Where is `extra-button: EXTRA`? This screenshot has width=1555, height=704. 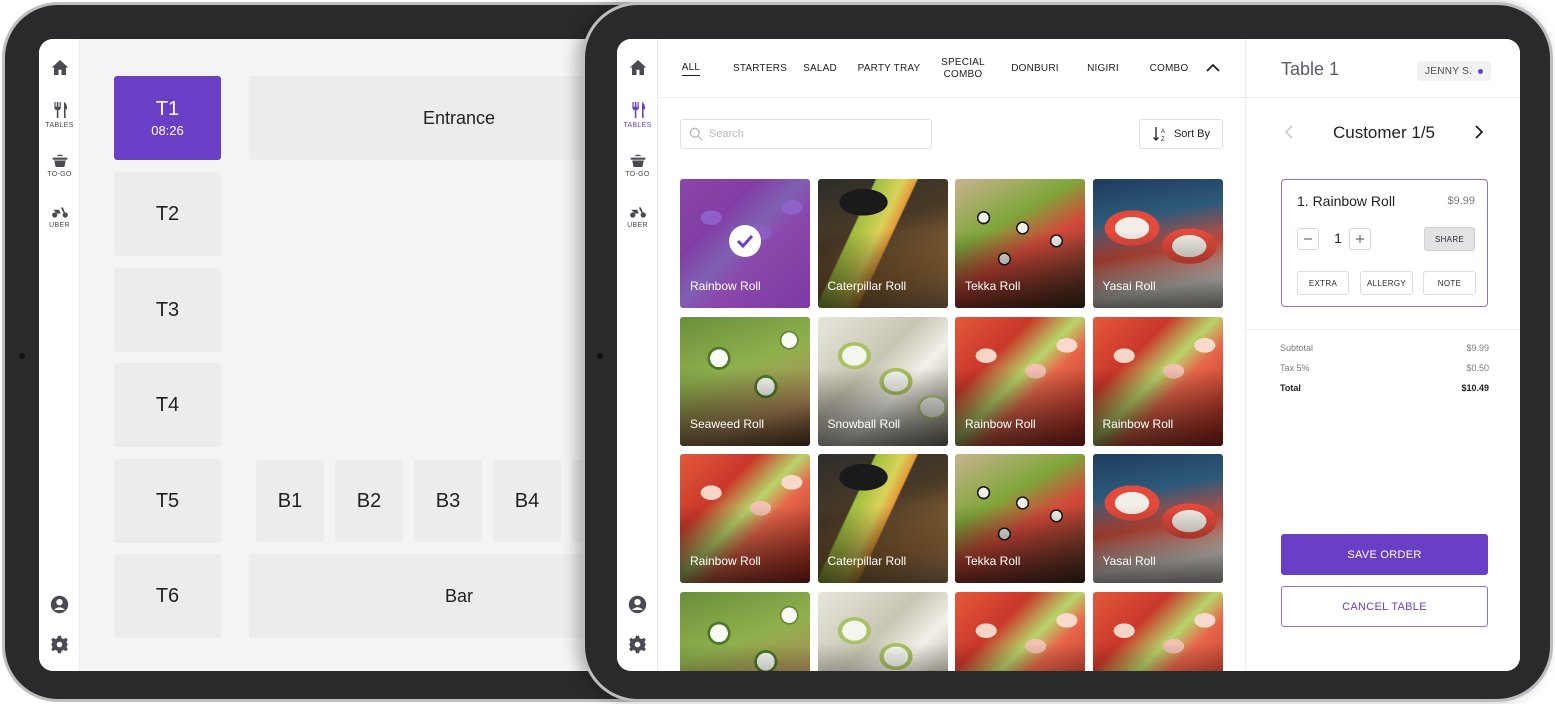
extra-button: EXTRA is located at coordinates (1323, 283).